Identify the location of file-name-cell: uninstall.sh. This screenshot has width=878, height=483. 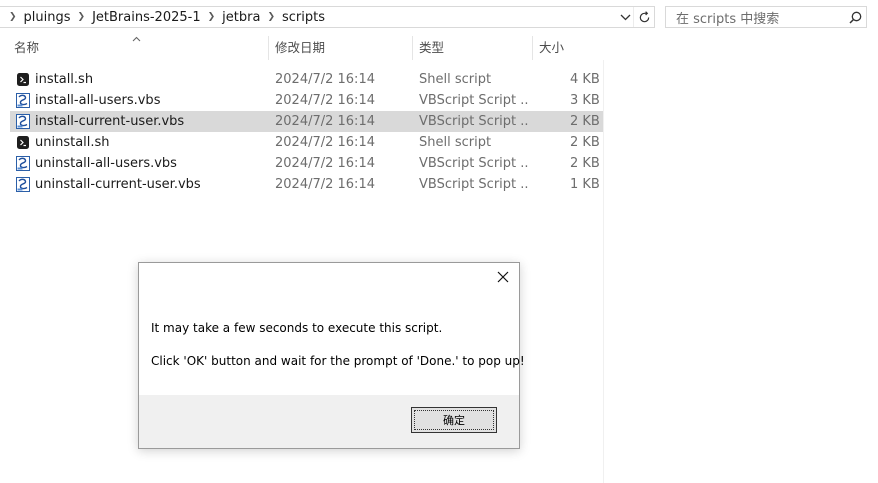
(63, 142).